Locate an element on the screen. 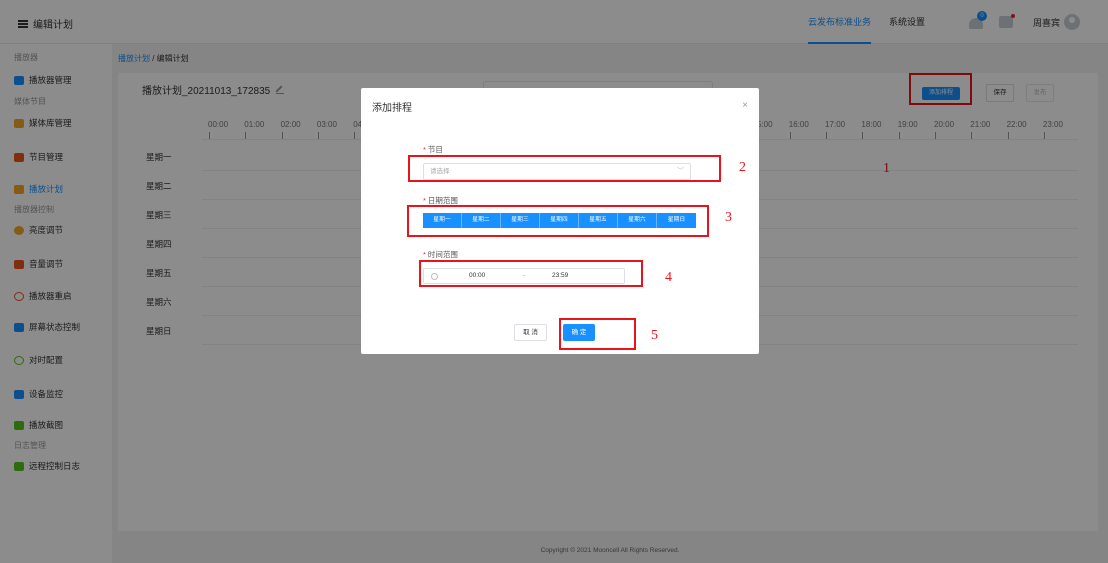 This screenshot has height=563, width=1108. program-label-text: 节目 is located at coordinates (435, 149).